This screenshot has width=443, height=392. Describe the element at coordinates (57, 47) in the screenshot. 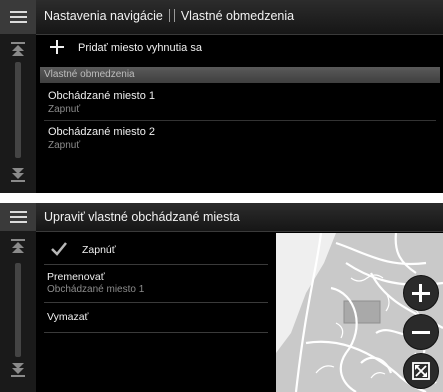

I see `plus-icon` at that location.